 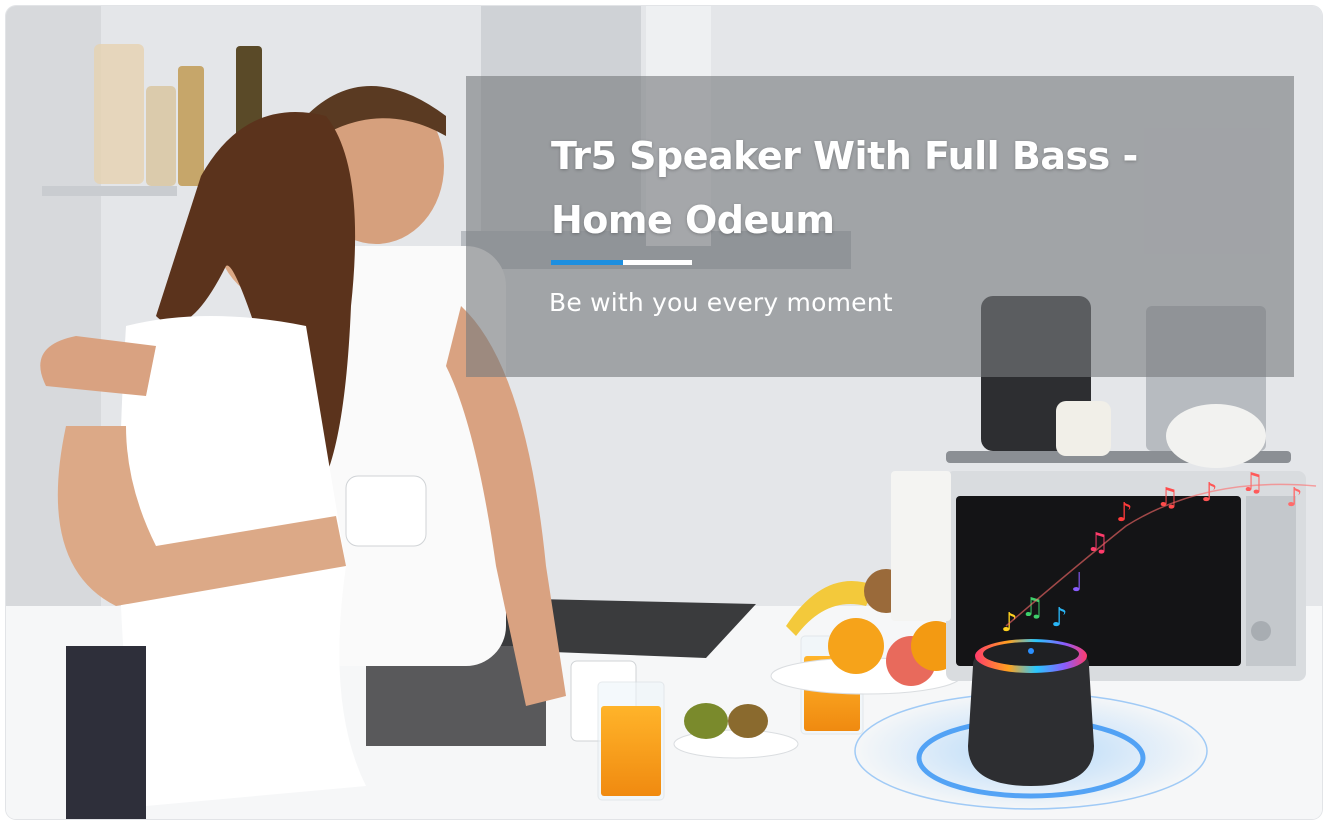 I want to click on product-headline: Tr5 Speaker With Full Bass - Home Odeum, so click(x=901, y=188).